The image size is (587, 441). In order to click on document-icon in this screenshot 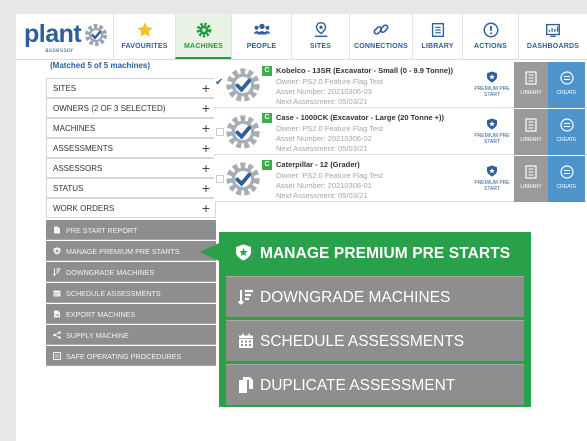, I will do `click(57, 230)`.